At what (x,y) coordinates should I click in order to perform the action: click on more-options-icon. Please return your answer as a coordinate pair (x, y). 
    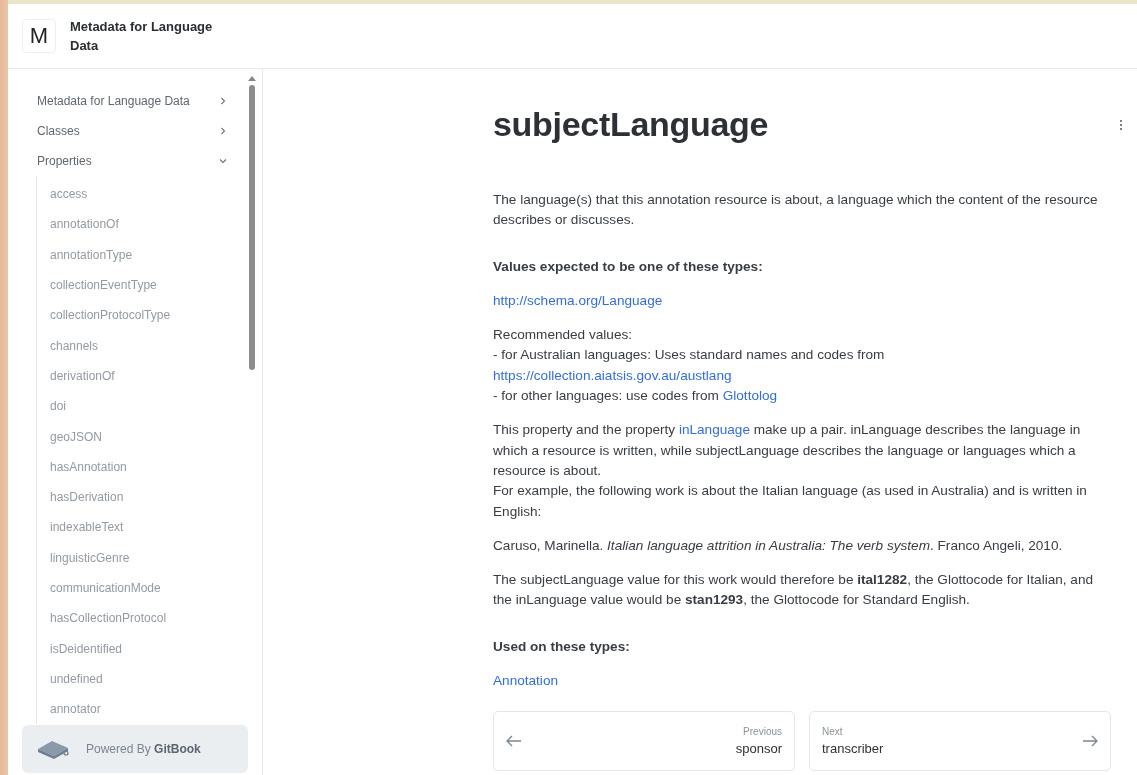
    Looking at the image, I should click on (1121, 124).